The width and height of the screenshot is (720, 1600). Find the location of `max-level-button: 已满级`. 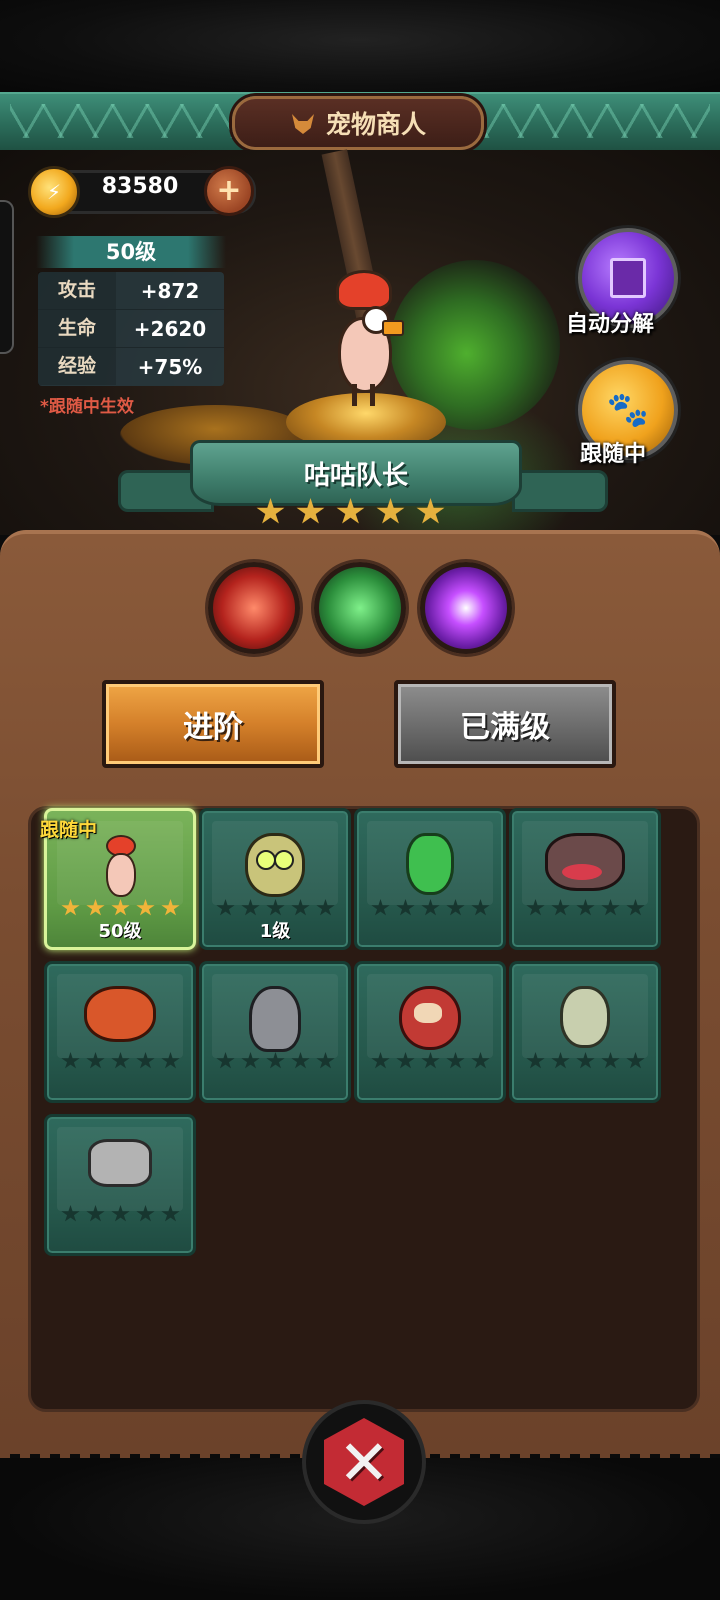

max-level-button: 已满级 is located at coordinates (505, 724).